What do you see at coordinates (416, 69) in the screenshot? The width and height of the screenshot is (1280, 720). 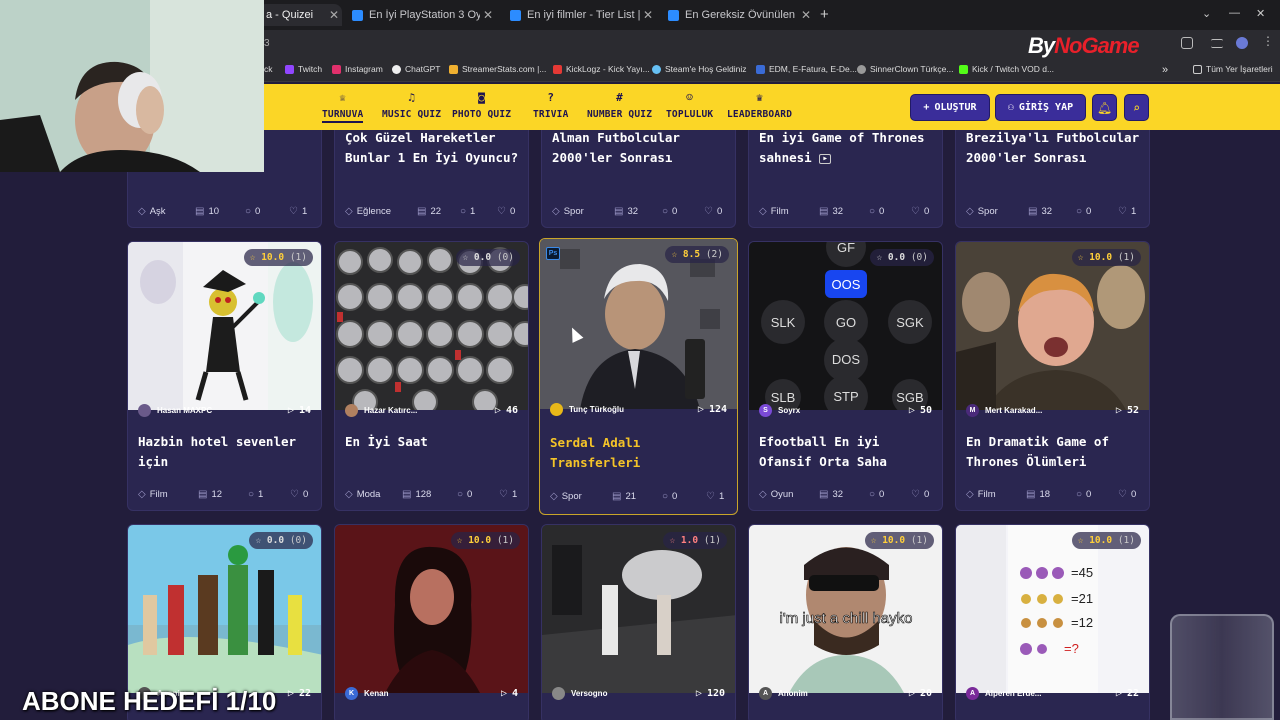 I see `bookmark-item: ChatGPT` at bounding box center [416, 69].